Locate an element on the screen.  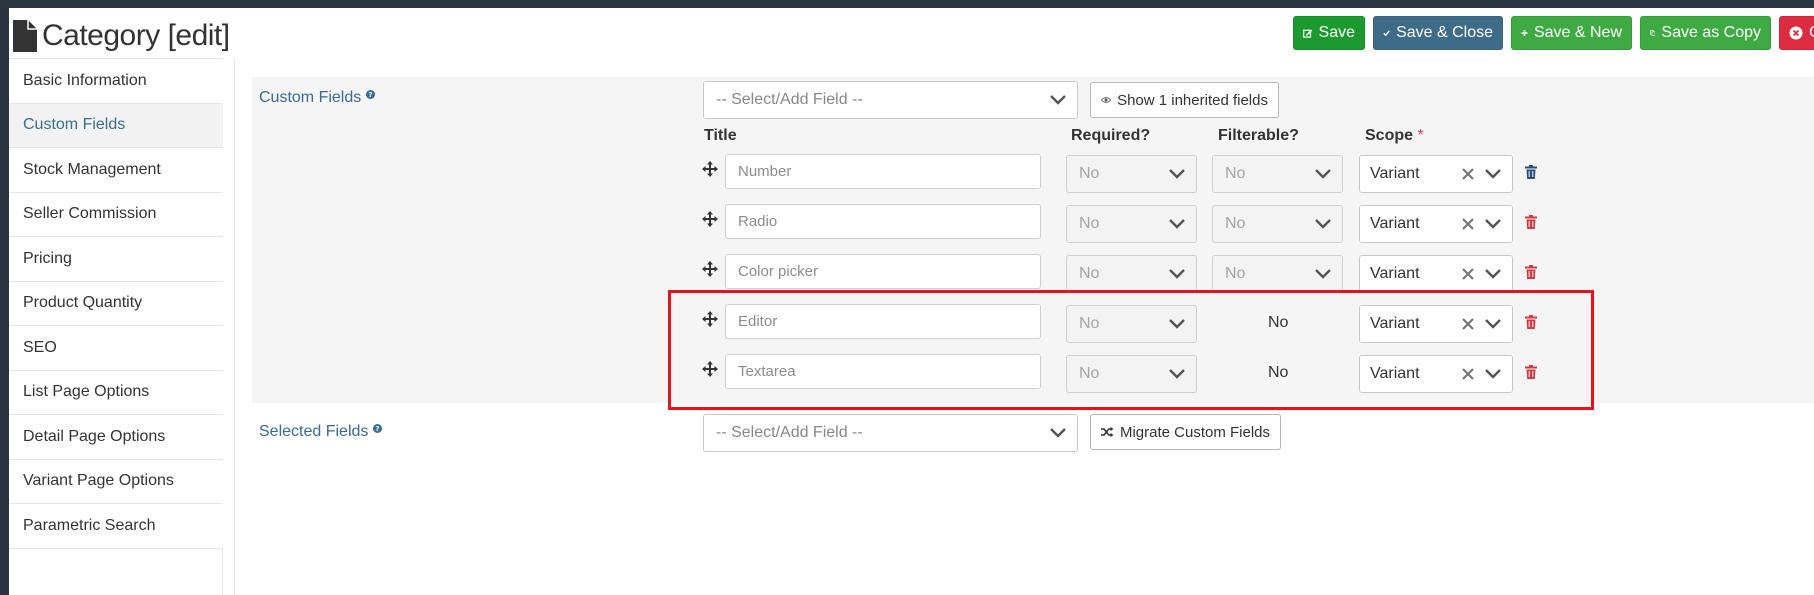
close-circle-icon is located at coordinates (1796, 33).